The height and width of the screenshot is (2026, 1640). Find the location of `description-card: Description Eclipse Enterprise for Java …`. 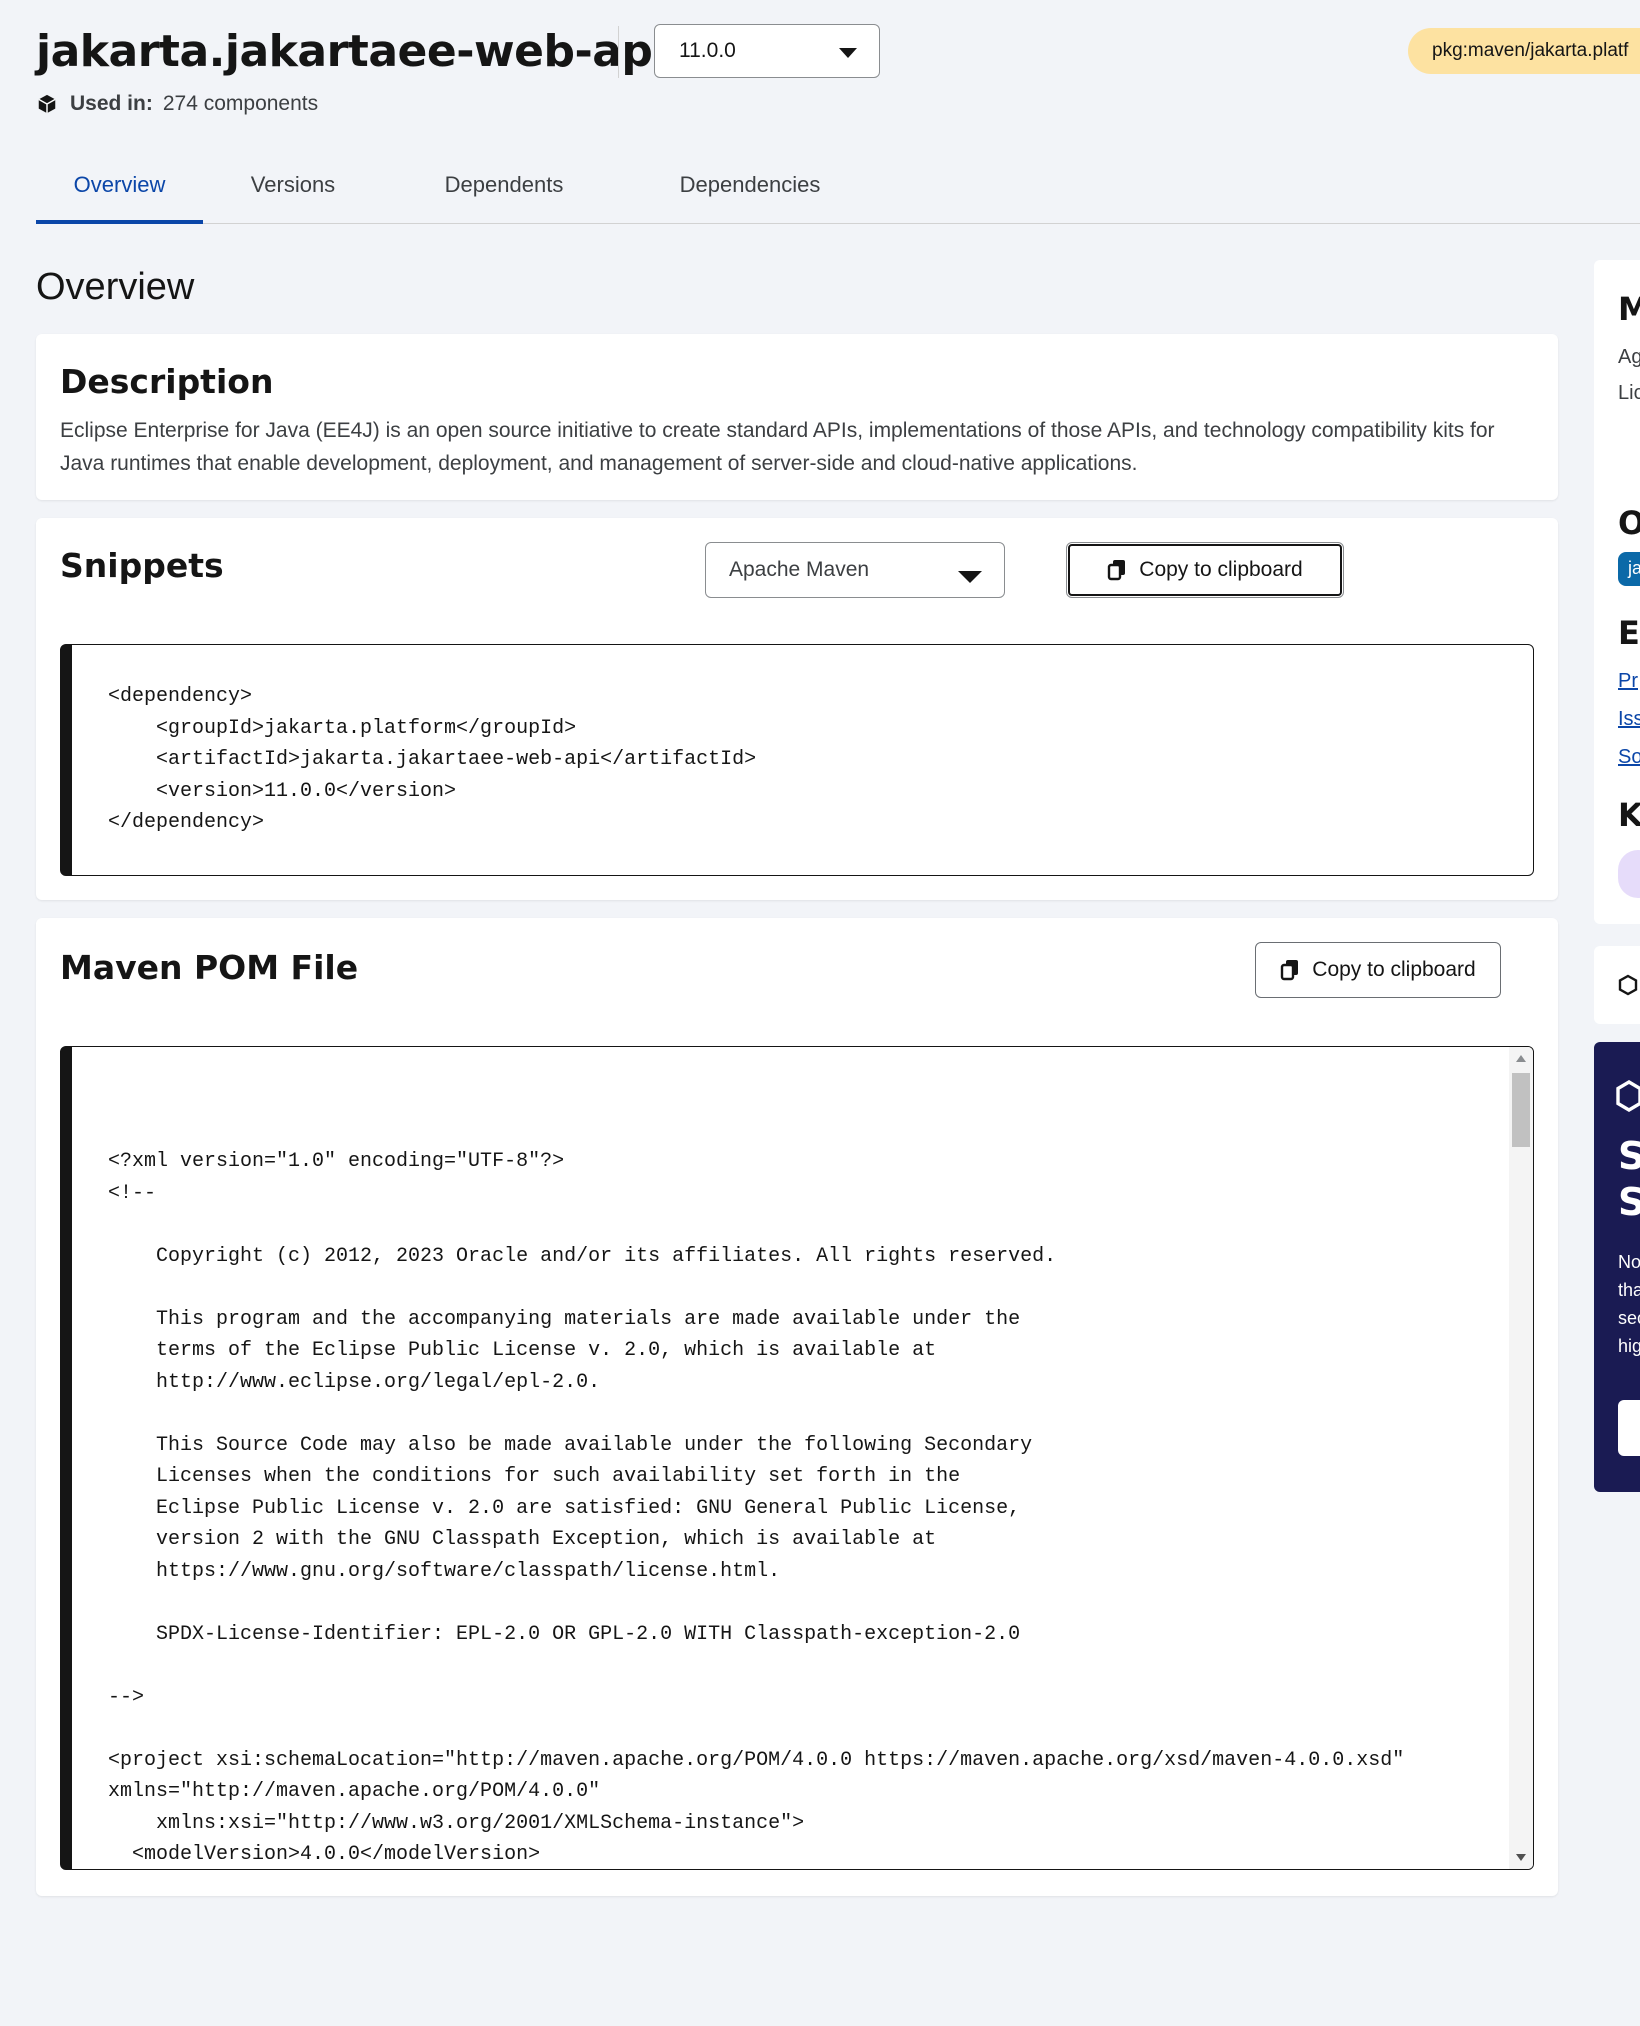

description-card: Description Eclipse Enterprise for Java … is located at coordinates (797, 417).